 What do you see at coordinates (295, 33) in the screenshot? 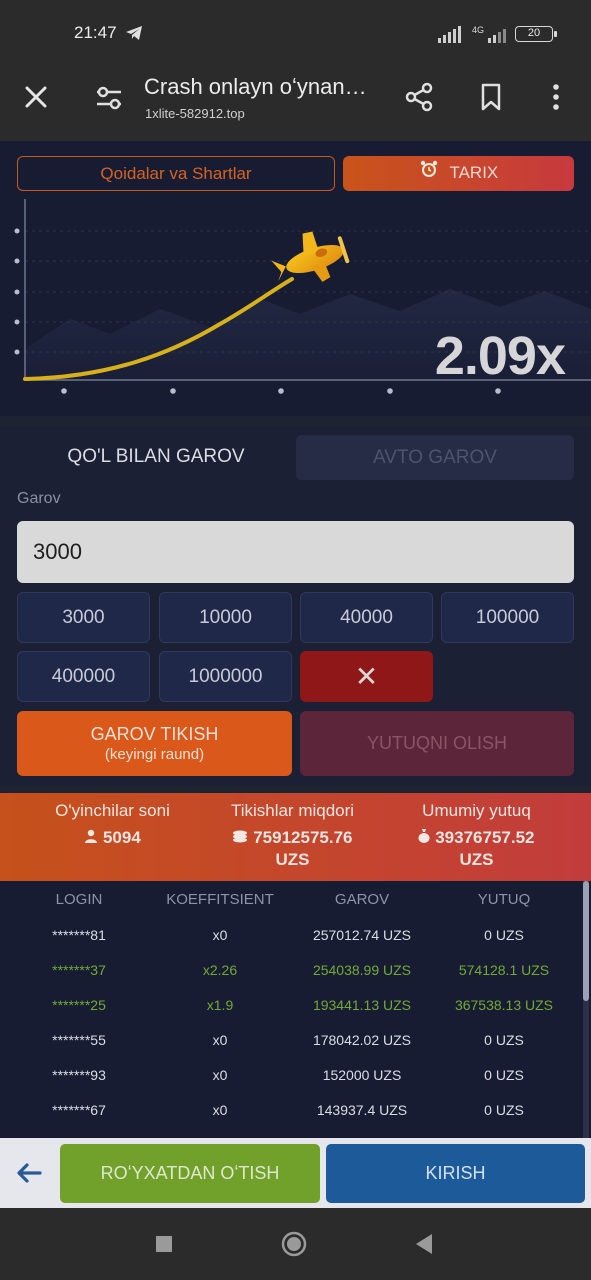
I see `status-bar: 21:47 4G 20` at bounding box center [295, 33].